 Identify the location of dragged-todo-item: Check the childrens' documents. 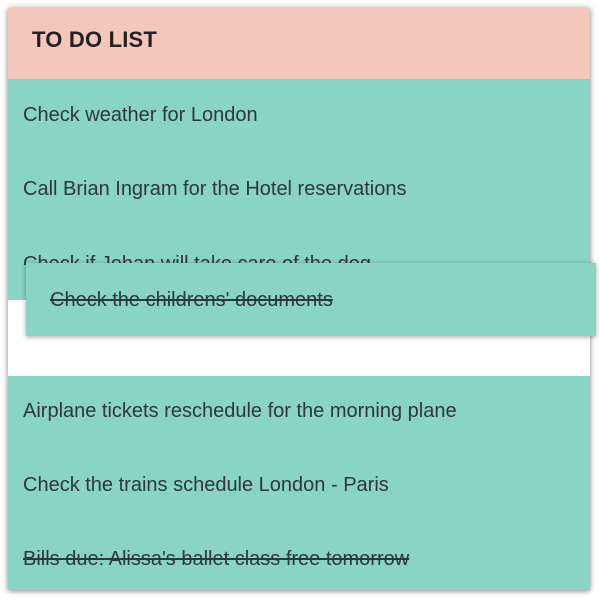
(311, 299).